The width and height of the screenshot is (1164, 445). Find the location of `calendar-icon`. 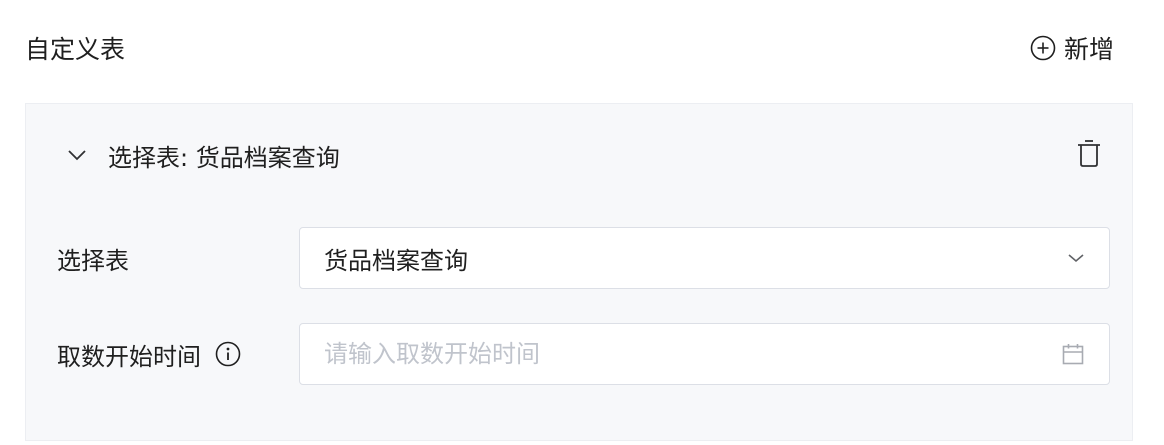

calendar-icon is located at coordinates (1073, 354).